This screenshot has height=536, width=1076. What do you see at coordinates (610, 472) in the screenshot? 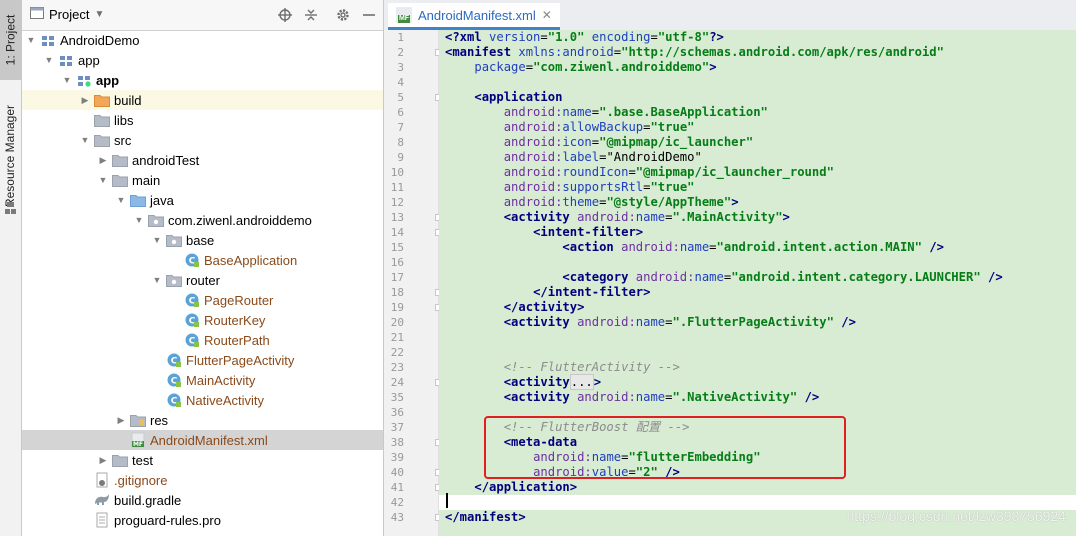
I see `code-token: value` at bounding box center [610, 472].